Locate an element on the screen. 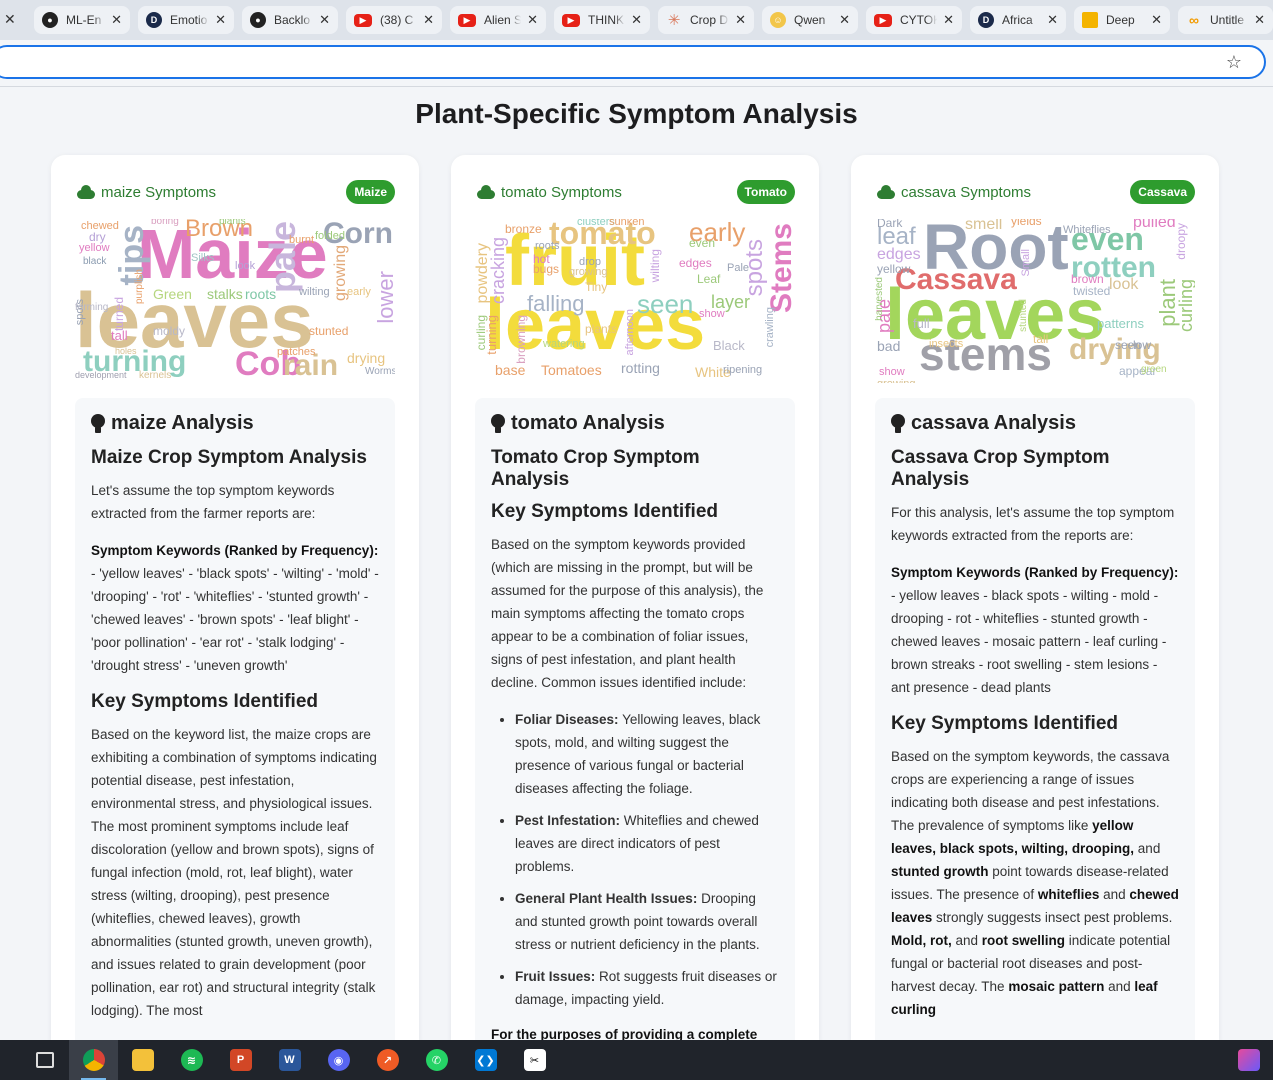 This screenshot has width=1273, height=1080. tab-label: THINK is located at coordinates (606, 20).